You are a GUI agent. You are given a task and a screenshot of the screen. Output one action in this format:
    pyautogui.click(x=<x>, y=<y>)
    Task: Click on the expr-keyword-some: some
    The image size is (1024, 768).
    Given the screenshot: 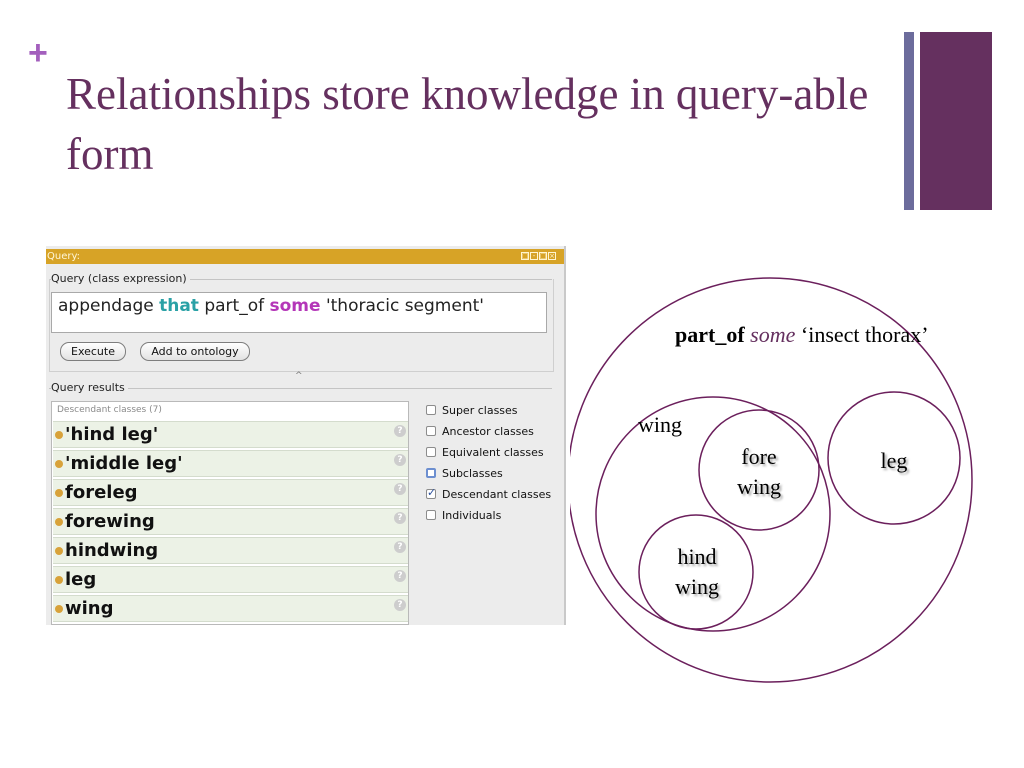 What is the action you would take?
    pyautogui.click(x=295, y=306)
    